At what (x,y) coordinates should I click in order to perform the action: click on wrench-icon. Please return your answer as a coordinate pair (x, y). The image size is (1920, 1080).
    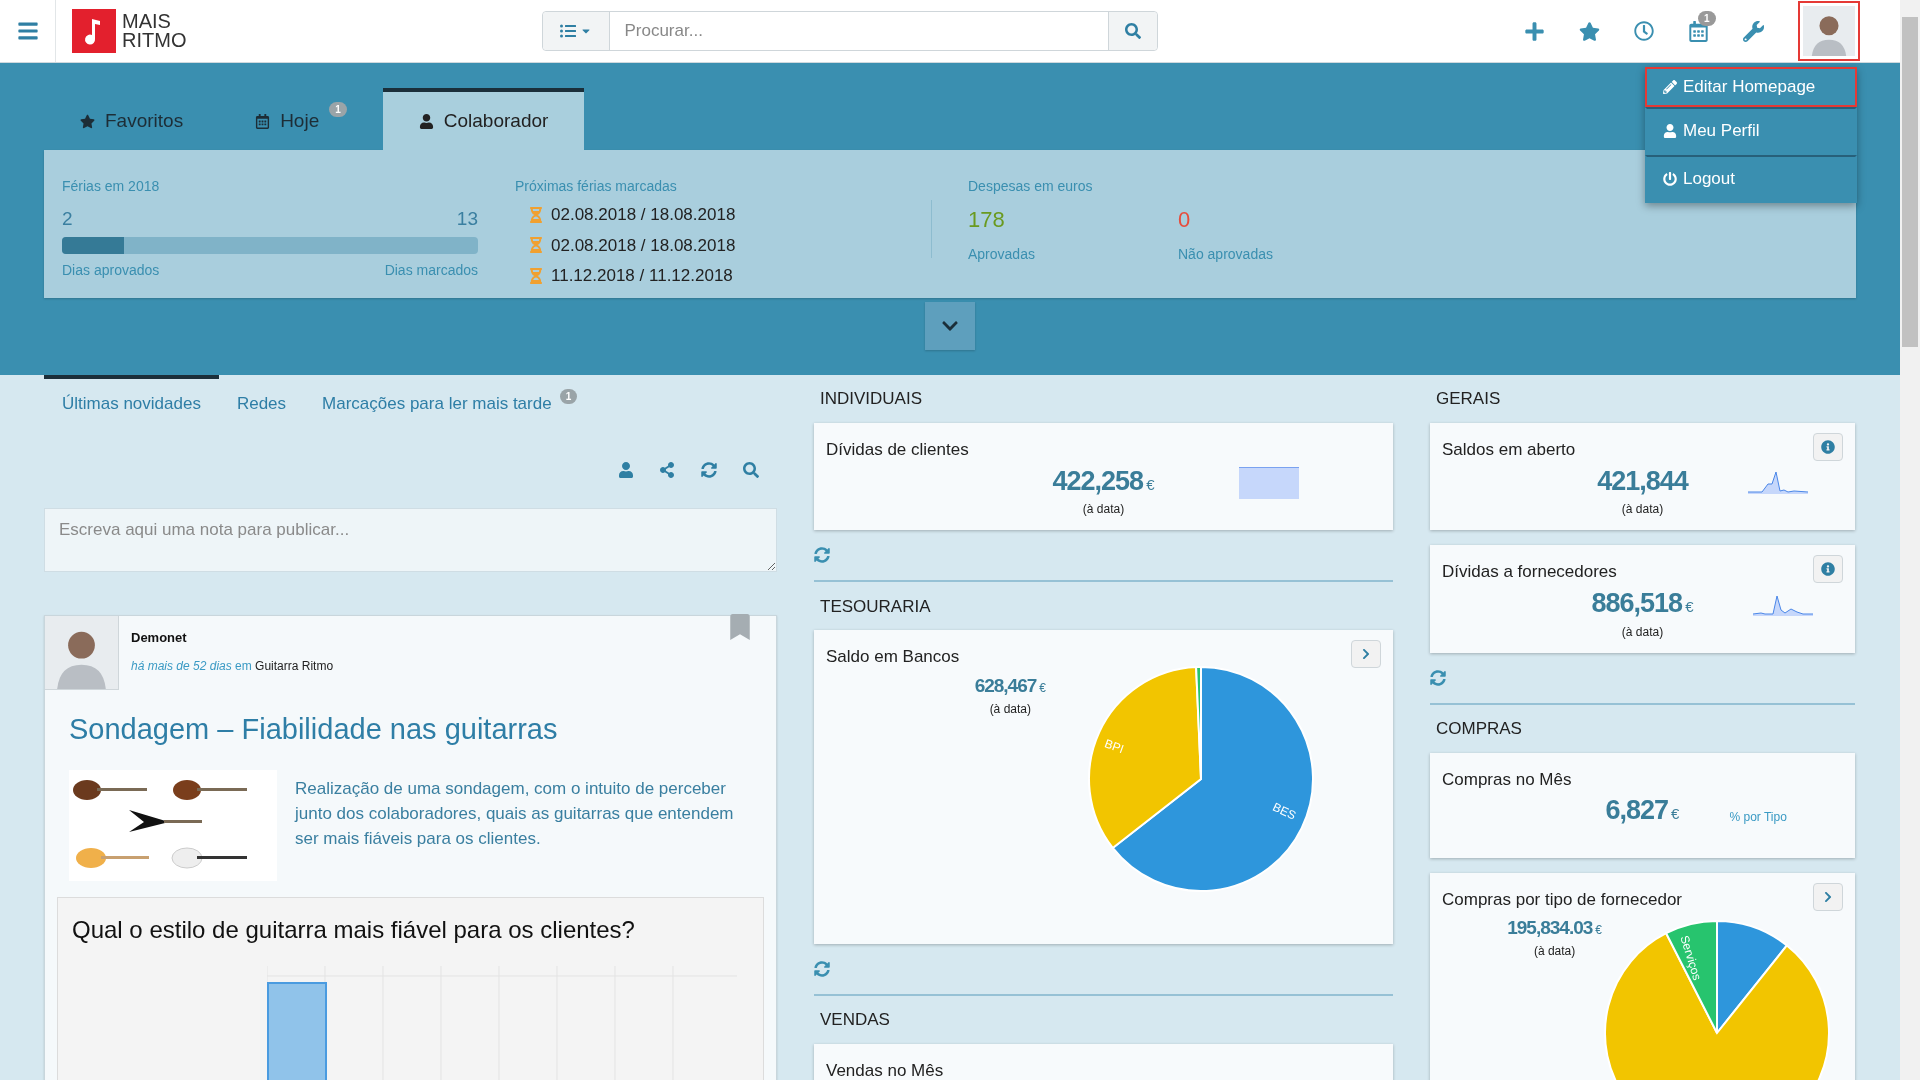
    Looking at the image, I should click on (1753, 31).